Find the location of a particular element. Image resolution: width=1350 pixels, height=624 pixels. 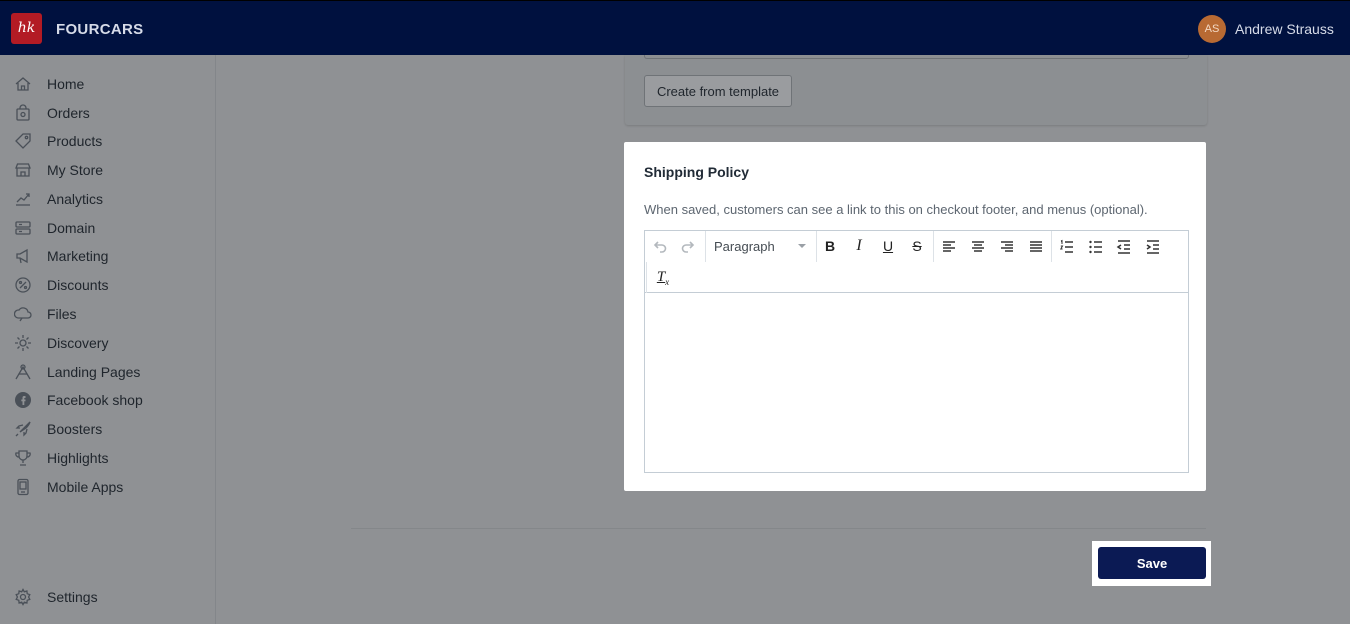

italic-button: I is located at coordinates (859, 246).